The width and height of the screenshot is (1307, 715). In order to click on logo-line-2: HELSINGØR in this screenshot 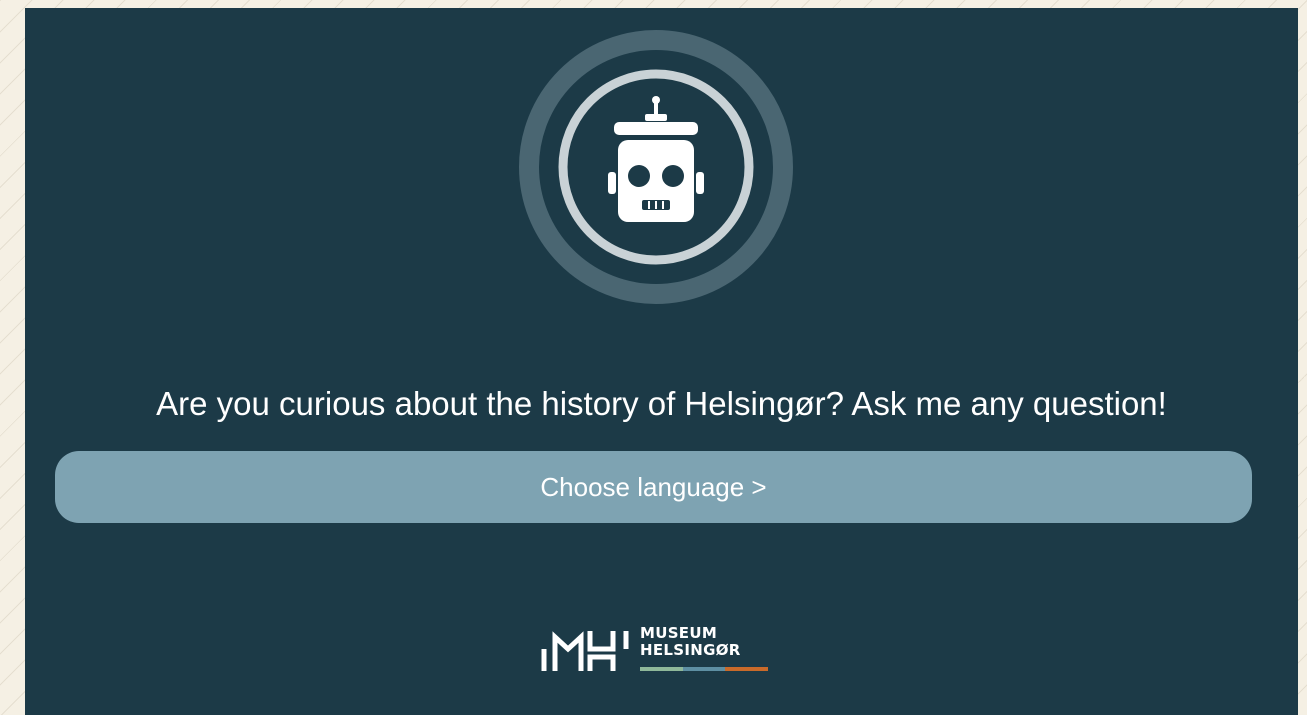, I will do `click(690, 650)`.